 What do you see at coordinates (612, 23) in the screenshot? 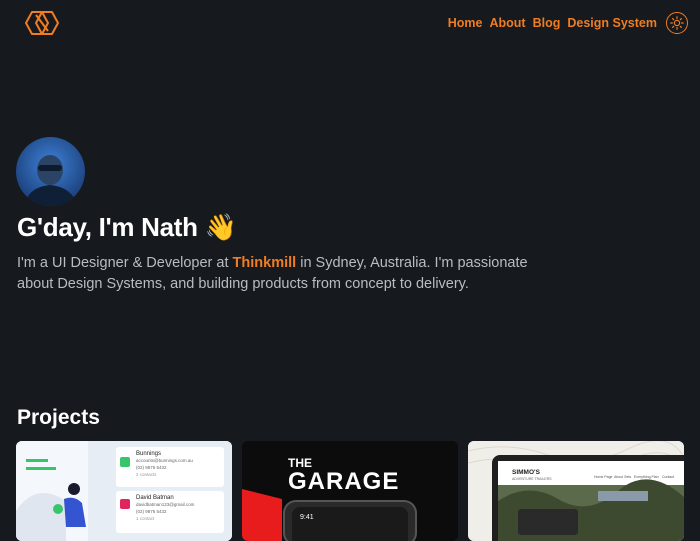
I see `nav-design-system: Design System` at bounding box center [612, 23].